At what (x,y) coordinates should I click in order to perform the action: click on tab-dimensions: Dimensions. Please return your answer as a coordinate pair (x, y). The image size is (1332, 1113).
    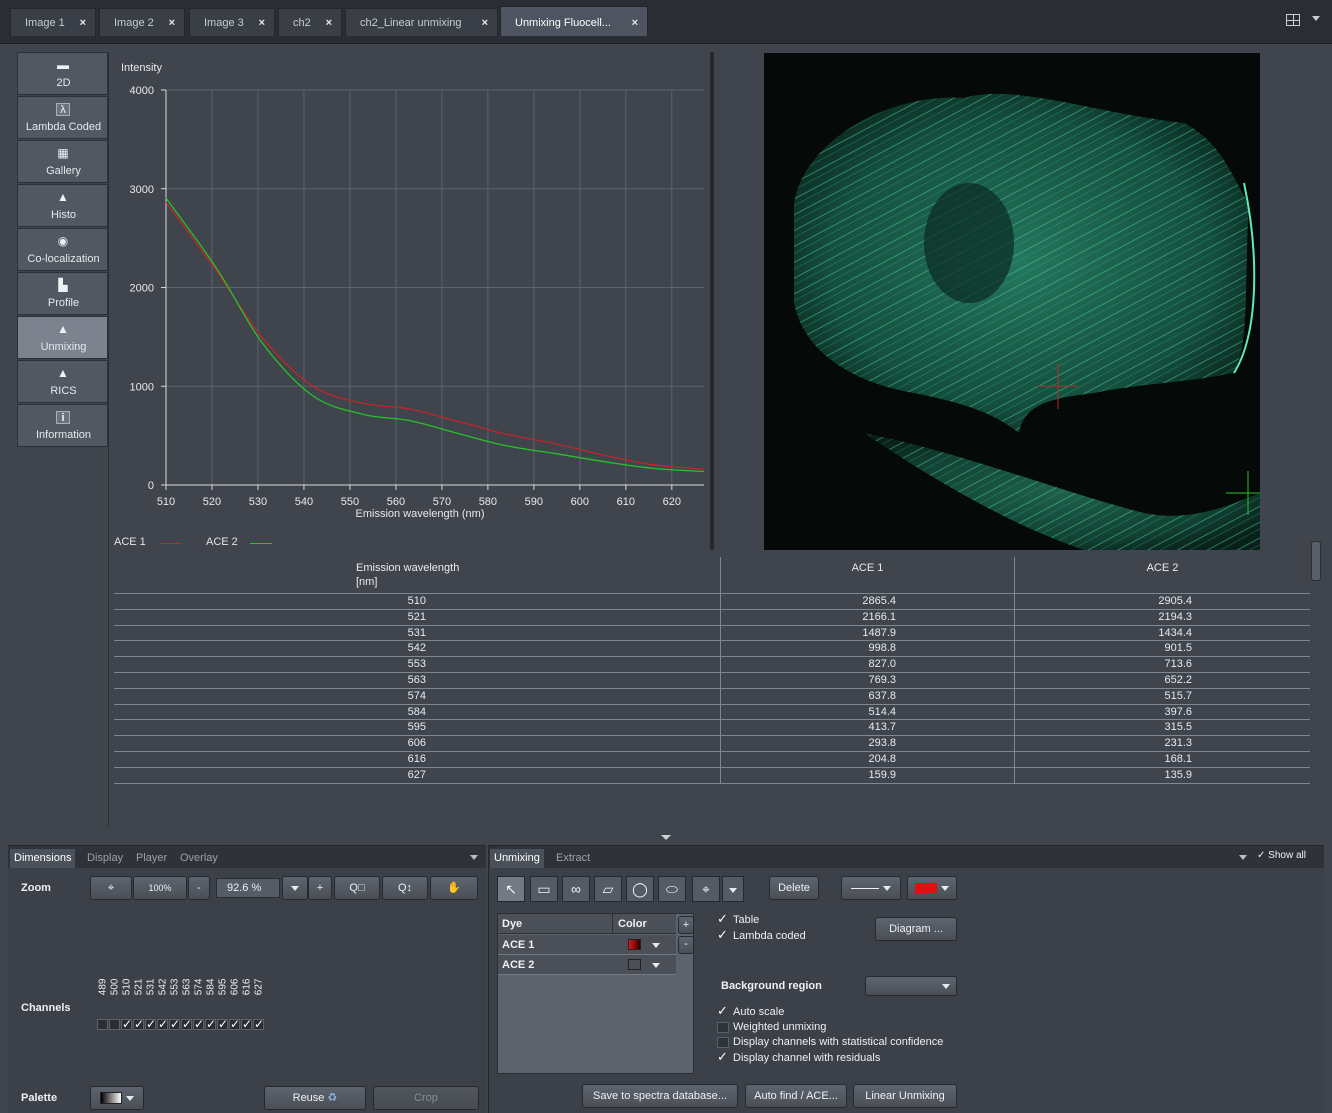
    Looking at the image, I should click on (43, 858).